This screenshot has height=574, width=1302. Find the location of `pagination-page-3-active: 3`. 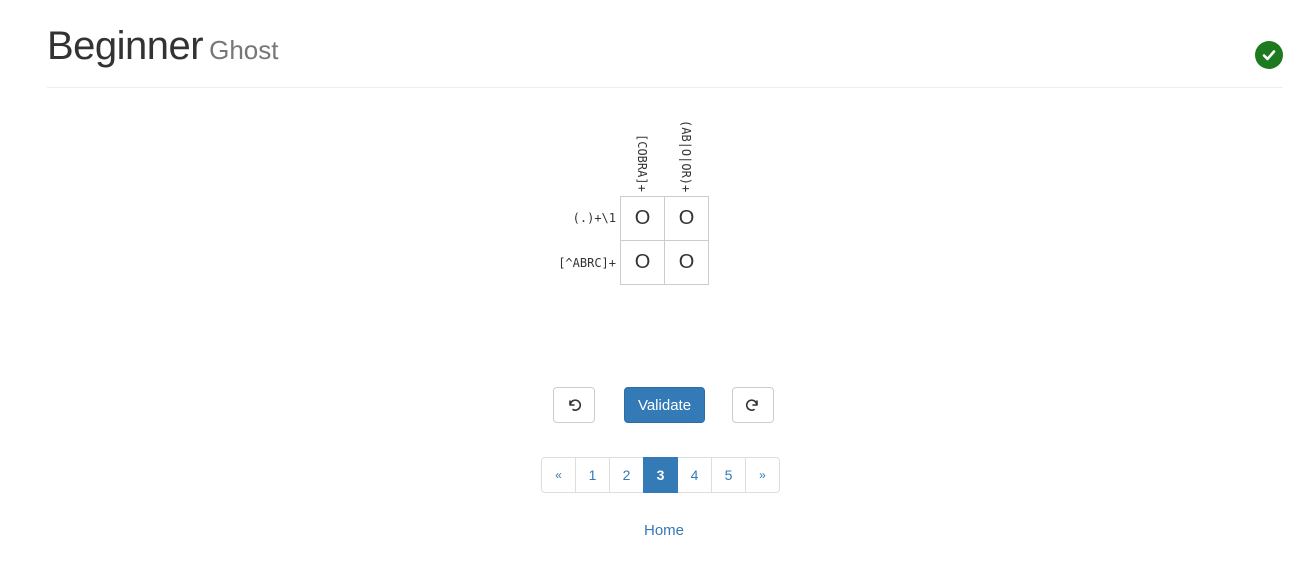

pagination-page-3-active: 3 is located at coordinates (660, 475).